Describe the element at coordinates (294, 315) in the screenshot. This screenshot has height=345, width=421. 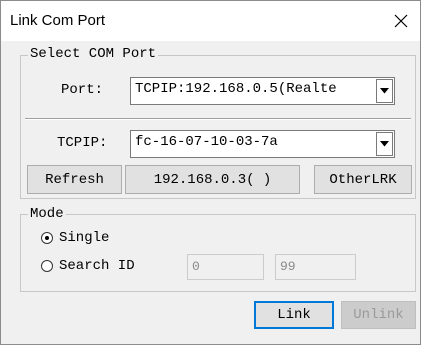
I see `link-button: Link` at that location.